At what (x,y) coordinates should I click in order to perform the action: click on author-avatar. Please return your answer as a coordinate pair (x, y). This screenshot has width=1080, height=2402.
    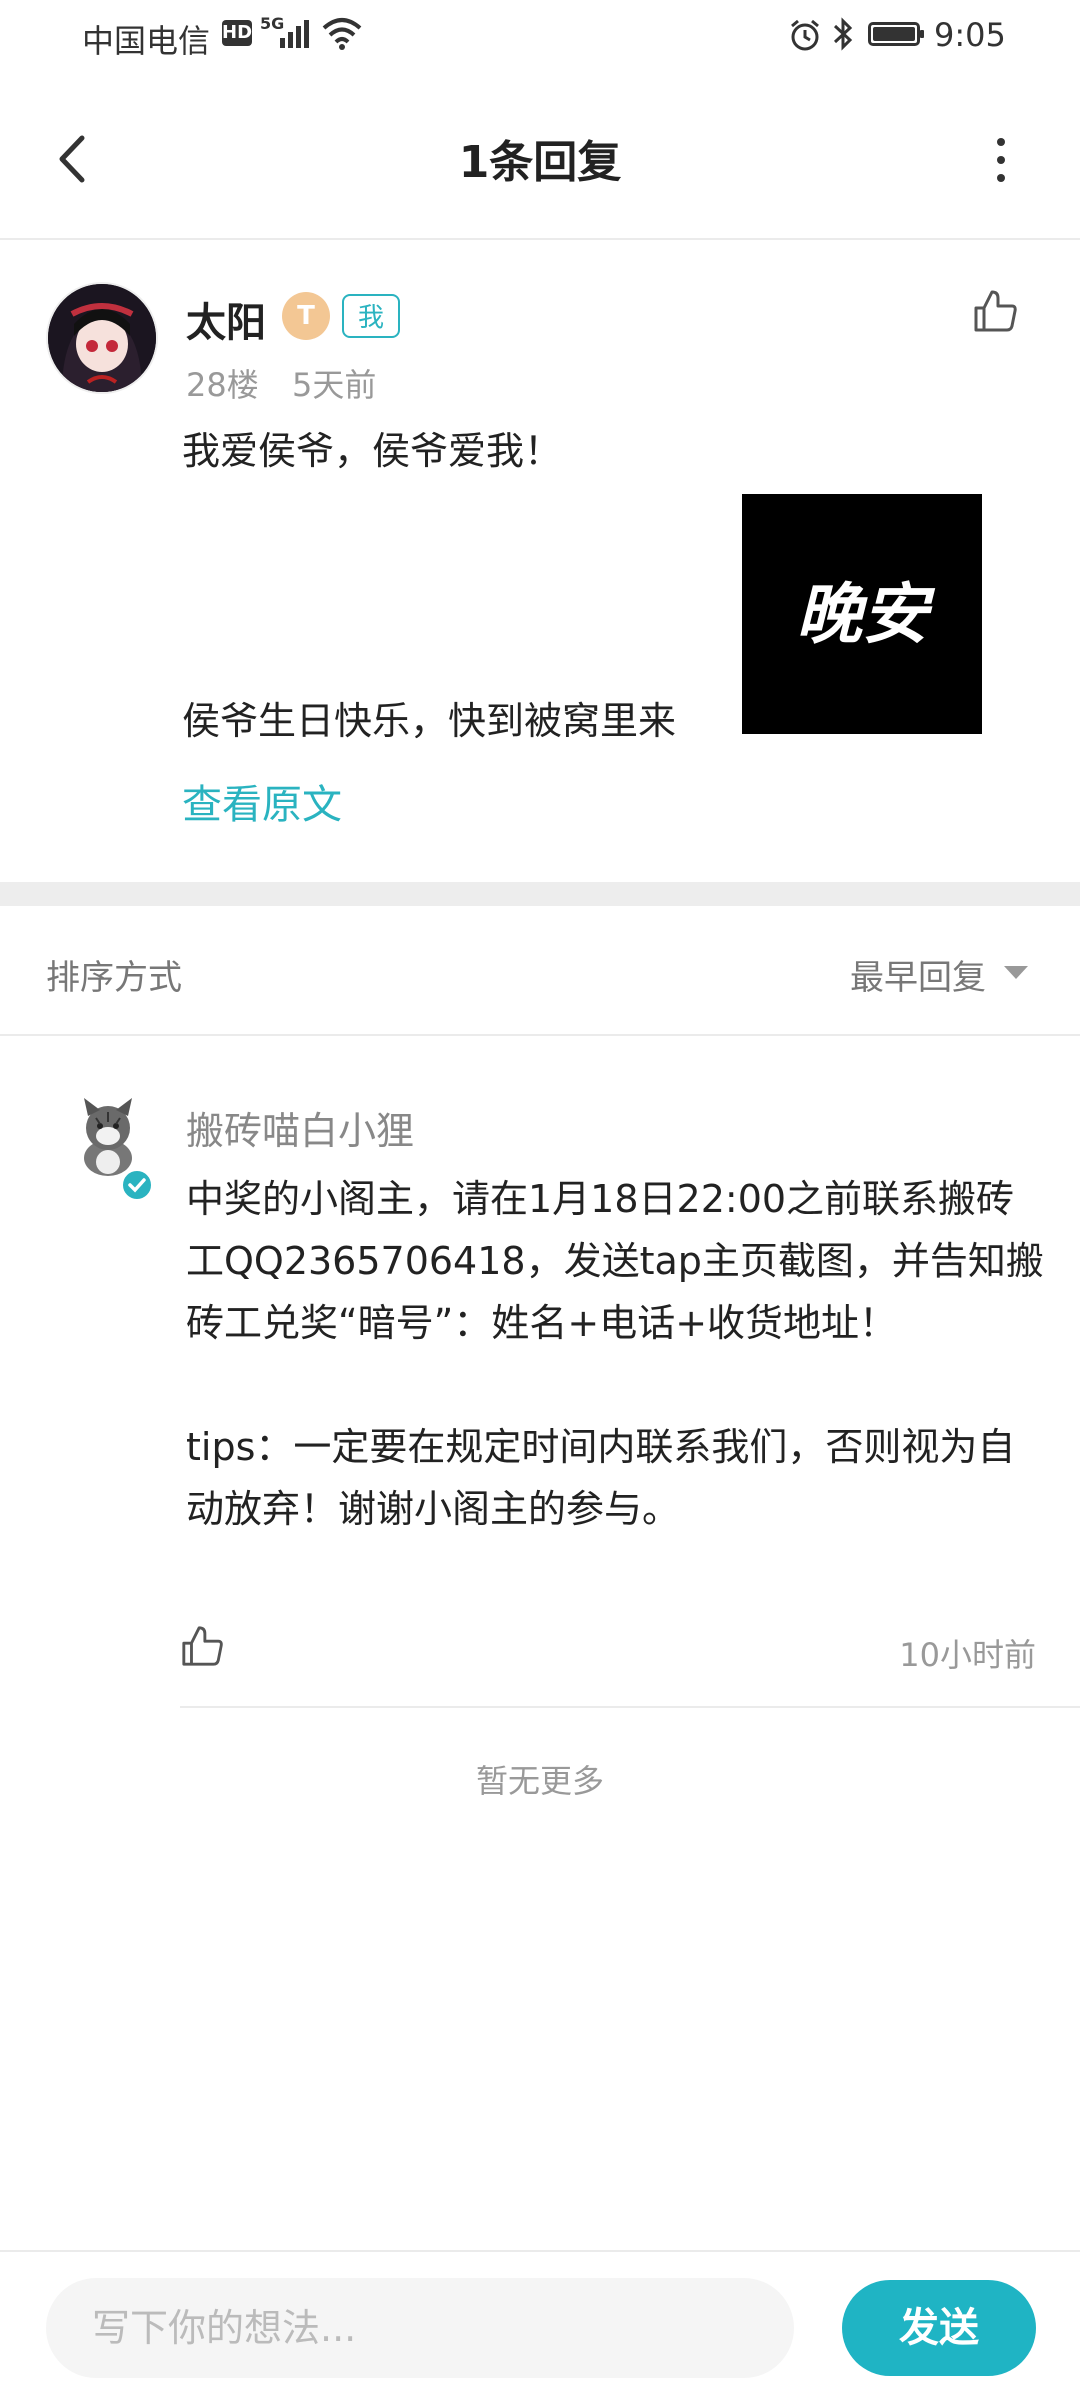
    Looking at the image, I should click on (102, 338).